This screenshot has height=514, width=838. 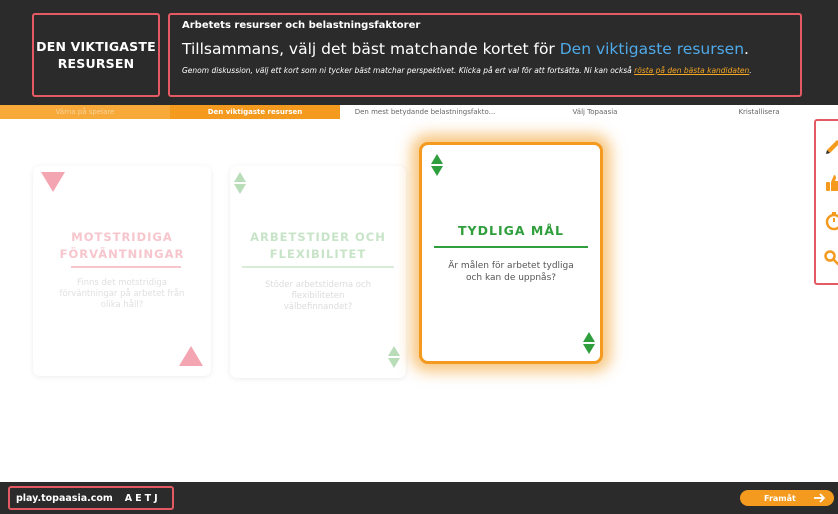 I want to click on game-info-box: play.topaasia.com AETJ, so click(x=91, y=498).